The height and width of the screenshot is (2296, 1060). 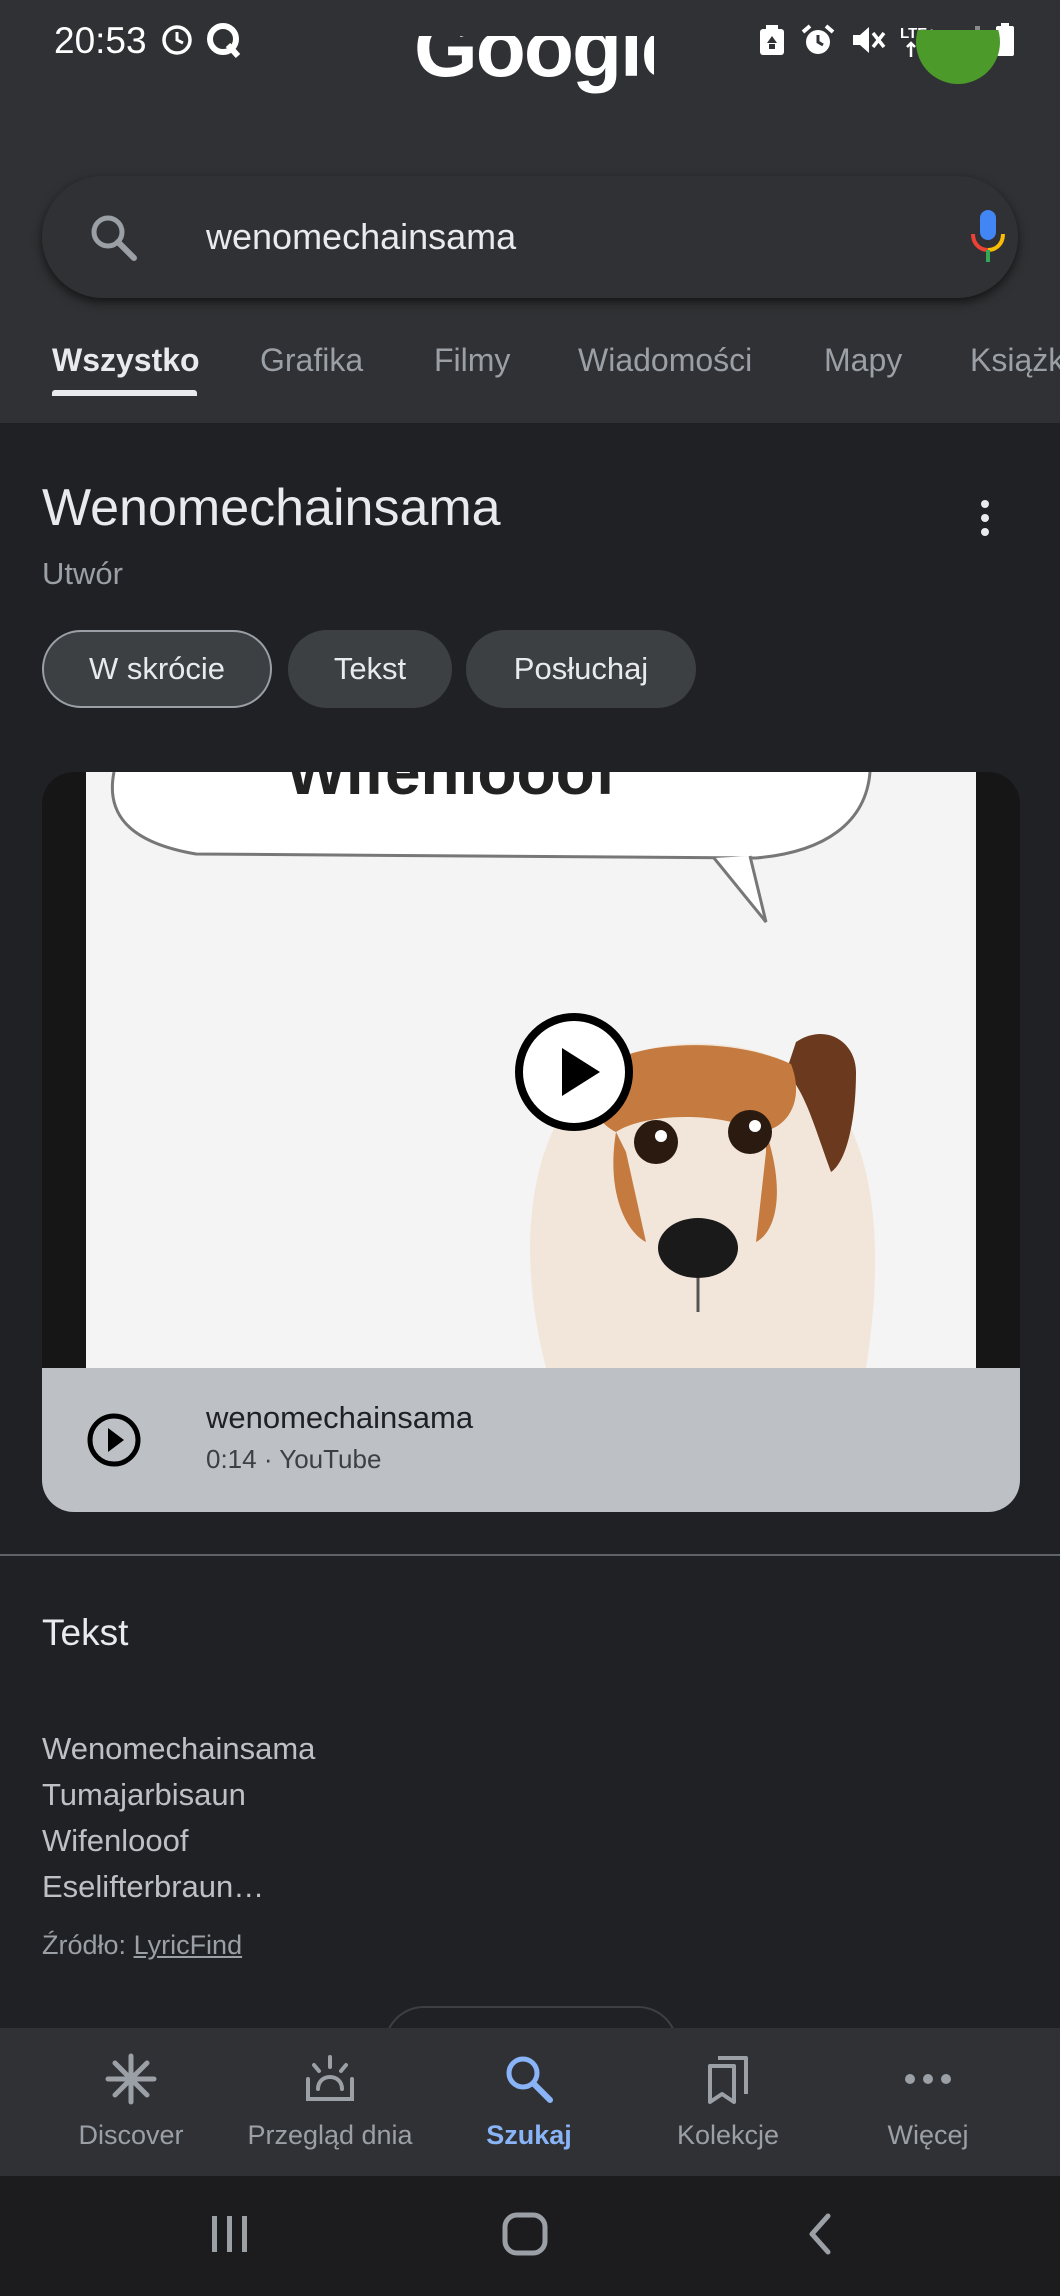 I want to click on lyric-line: Wifenlooof, so click(x=115, y=1840).